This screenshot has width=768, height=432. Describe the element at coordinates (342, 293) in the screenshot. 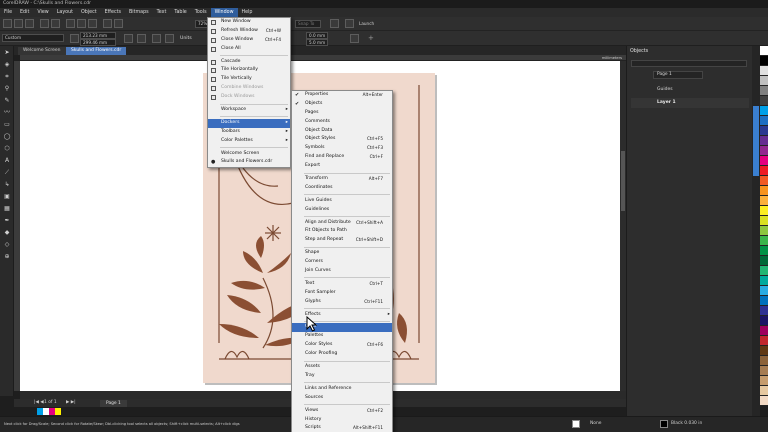

I see `docker-menu-item: Font Sampler` at that location.